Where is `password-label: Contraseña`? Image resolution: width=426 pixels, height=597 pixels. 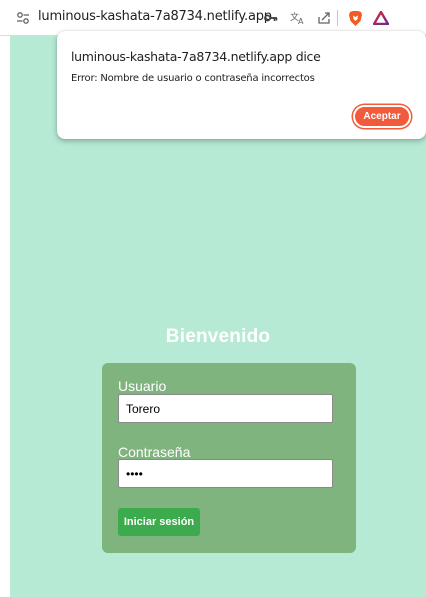
password-label: Contraseña is located at coordinates (154, 452).